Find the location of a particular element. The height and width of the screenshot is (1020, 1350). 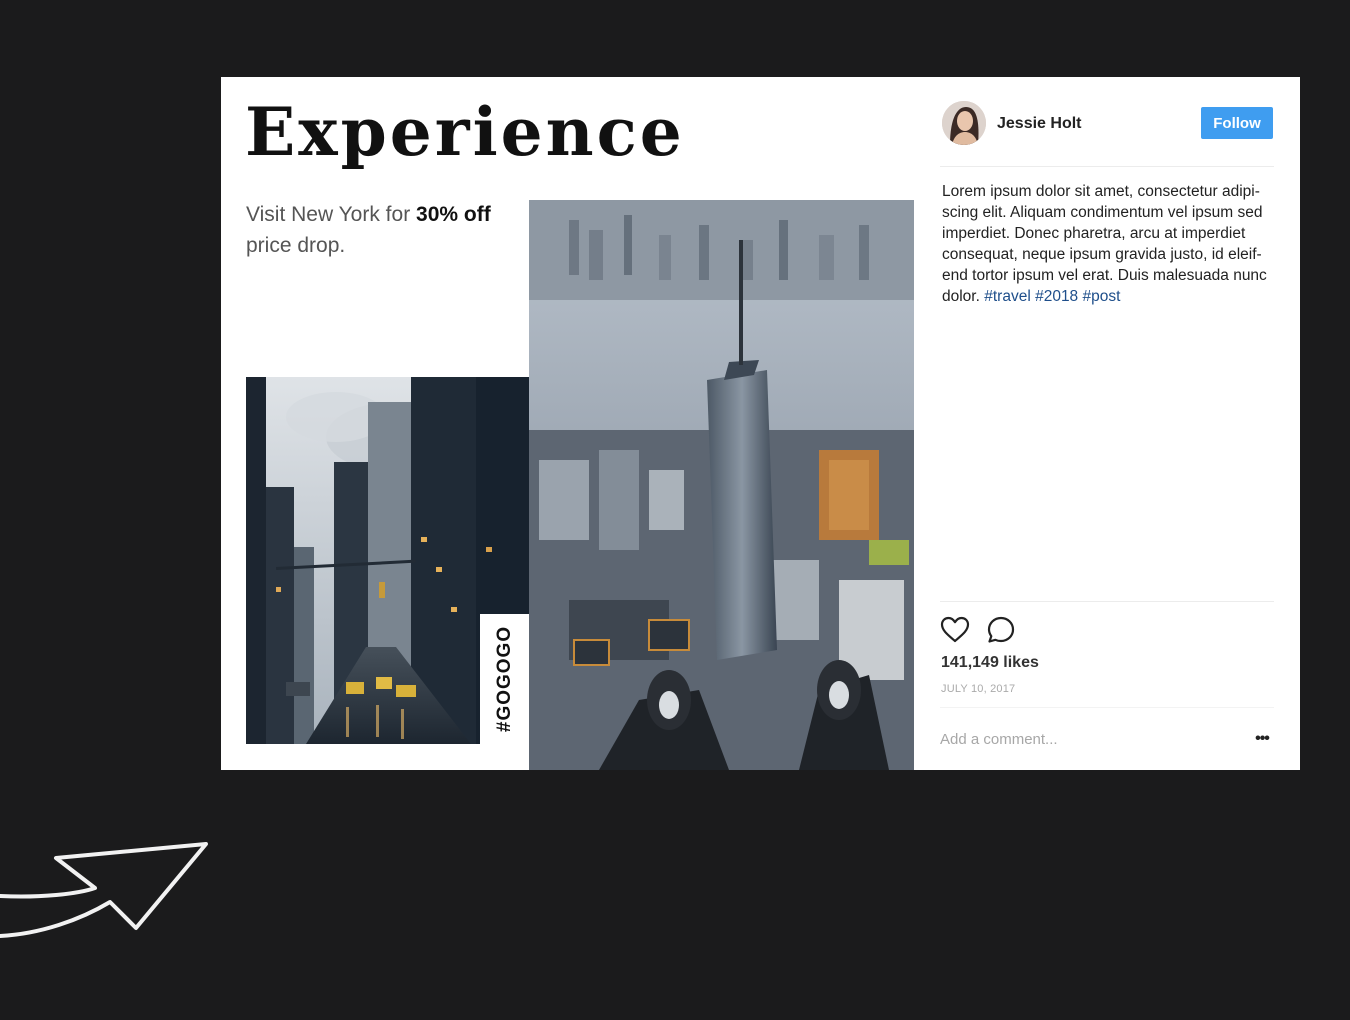

avatar-photo-icon is located at coordinates (964, 123).